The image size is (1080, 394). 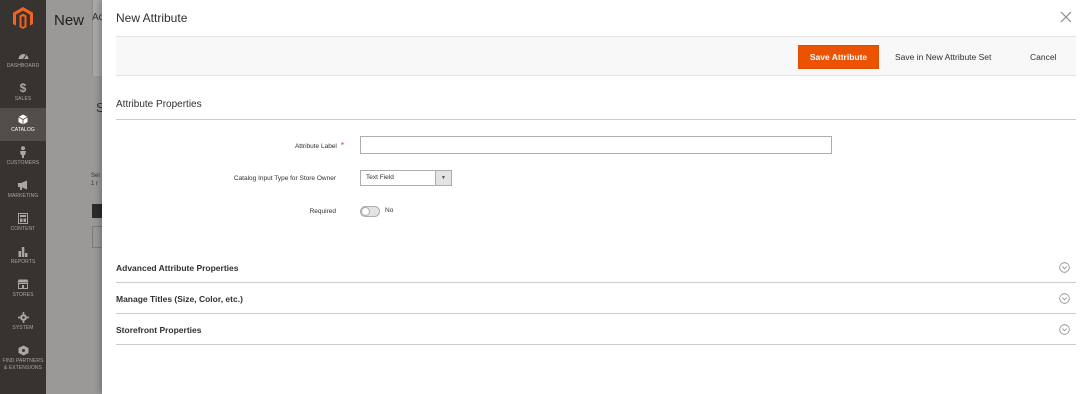 I want to click on sidebar-item-label: MARKETING, so click(x=23, y=196).